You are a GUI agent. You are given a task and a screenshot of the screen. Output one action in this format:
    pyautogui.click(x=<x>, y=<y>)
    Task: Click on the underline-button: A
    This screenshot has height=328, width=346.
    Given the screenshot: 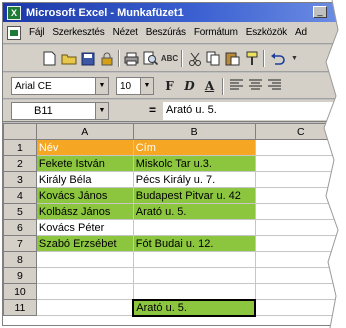 What is the action you would take?
    pyautogui.click(x=209, y=86)
    